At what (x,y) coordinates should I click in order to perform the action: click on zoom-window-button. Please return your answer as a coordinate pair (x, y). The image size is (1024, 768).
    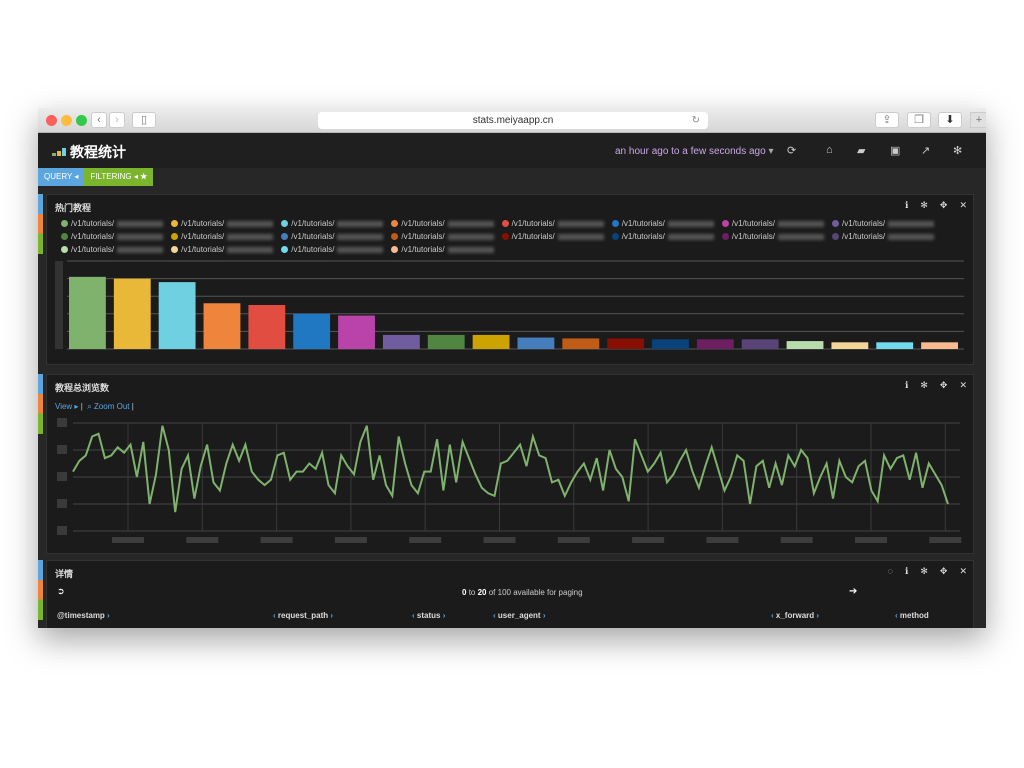
    Looking at the image, I should click on (81, 120).